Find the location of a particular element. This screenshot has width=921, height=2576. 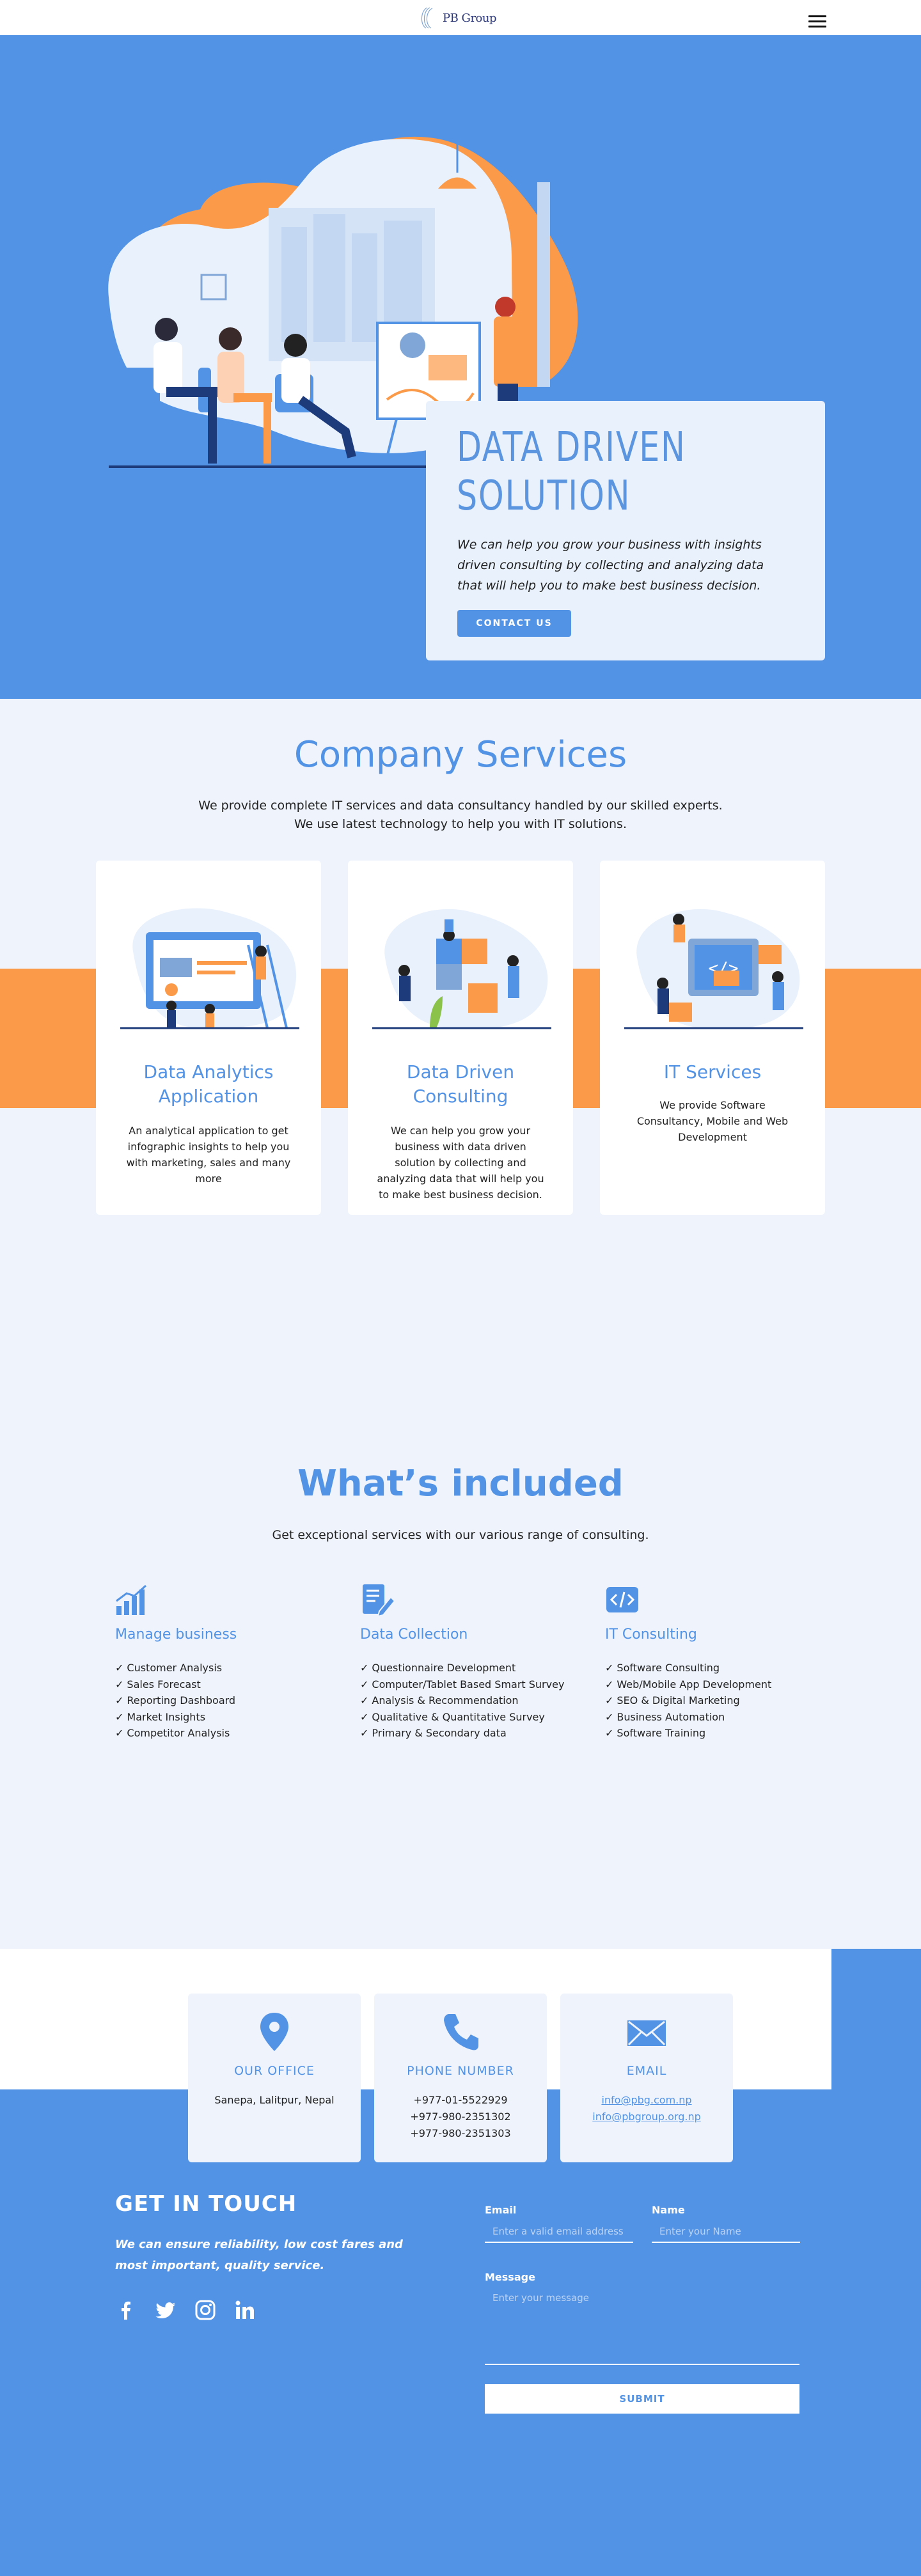

logo-icon is located at coordinates (427, 18).